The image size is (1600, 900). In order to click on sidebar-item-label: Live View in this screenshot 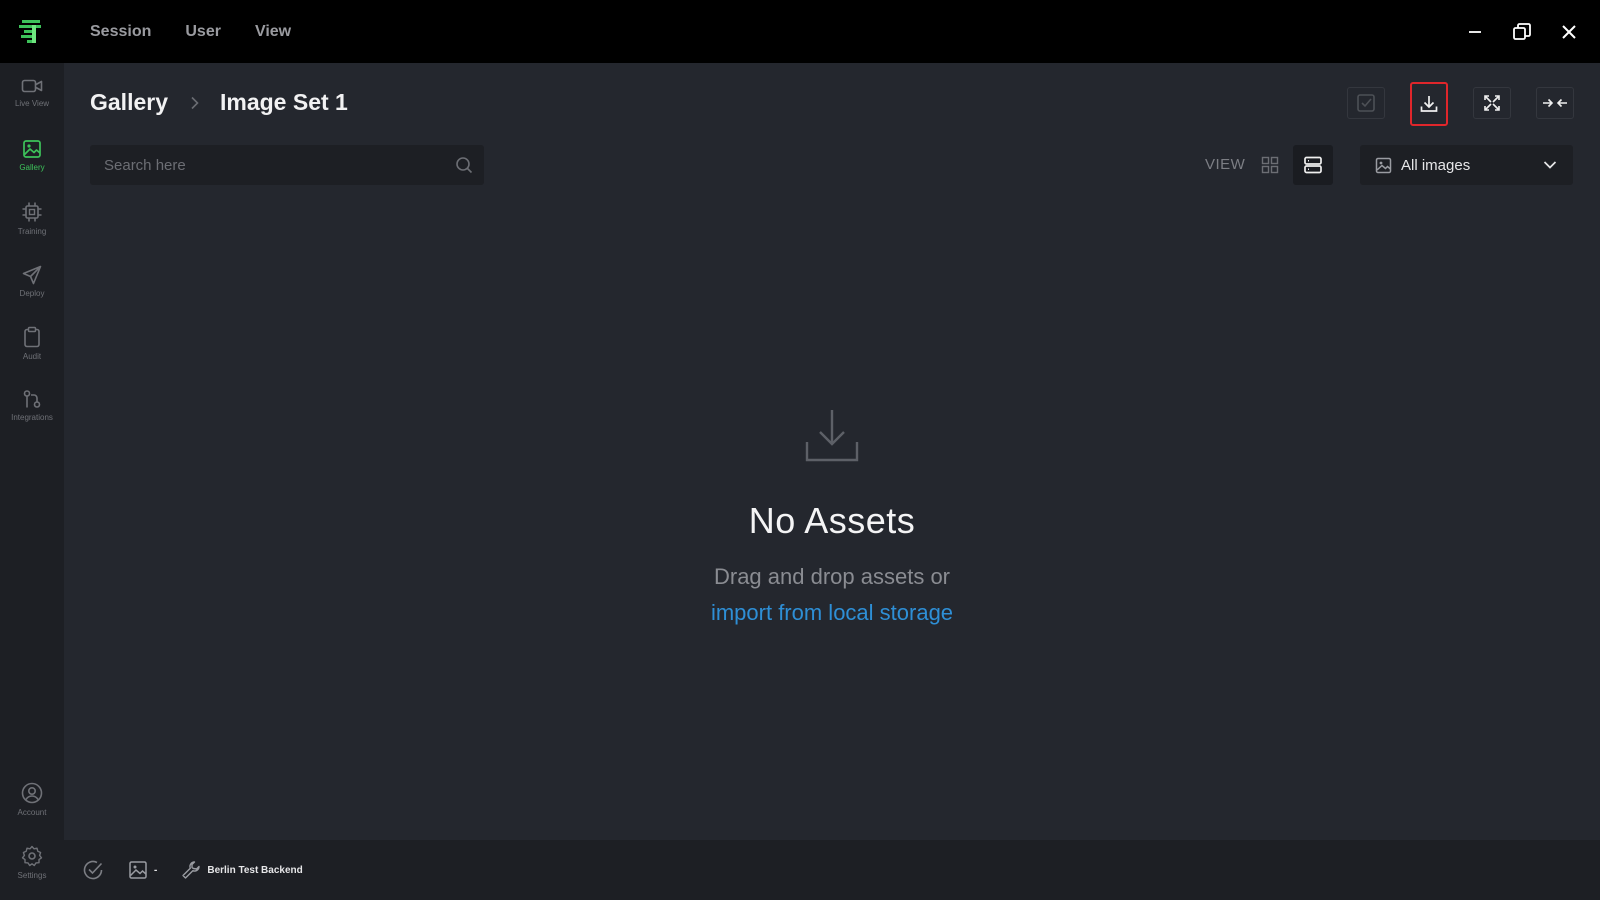, I will do `click(32, 103)`.